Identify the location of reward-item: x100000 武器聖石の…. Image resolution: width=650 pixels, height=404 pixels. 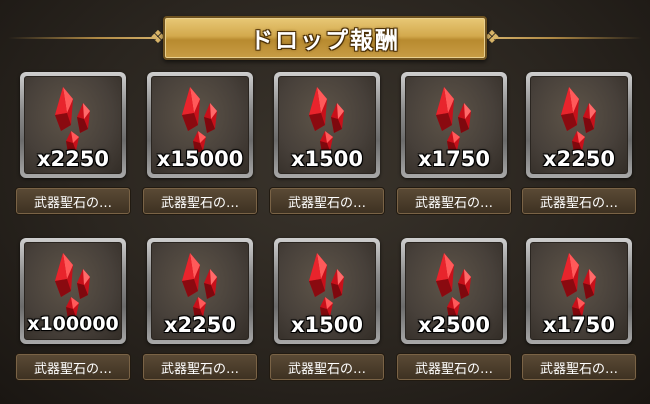
(73, 314).